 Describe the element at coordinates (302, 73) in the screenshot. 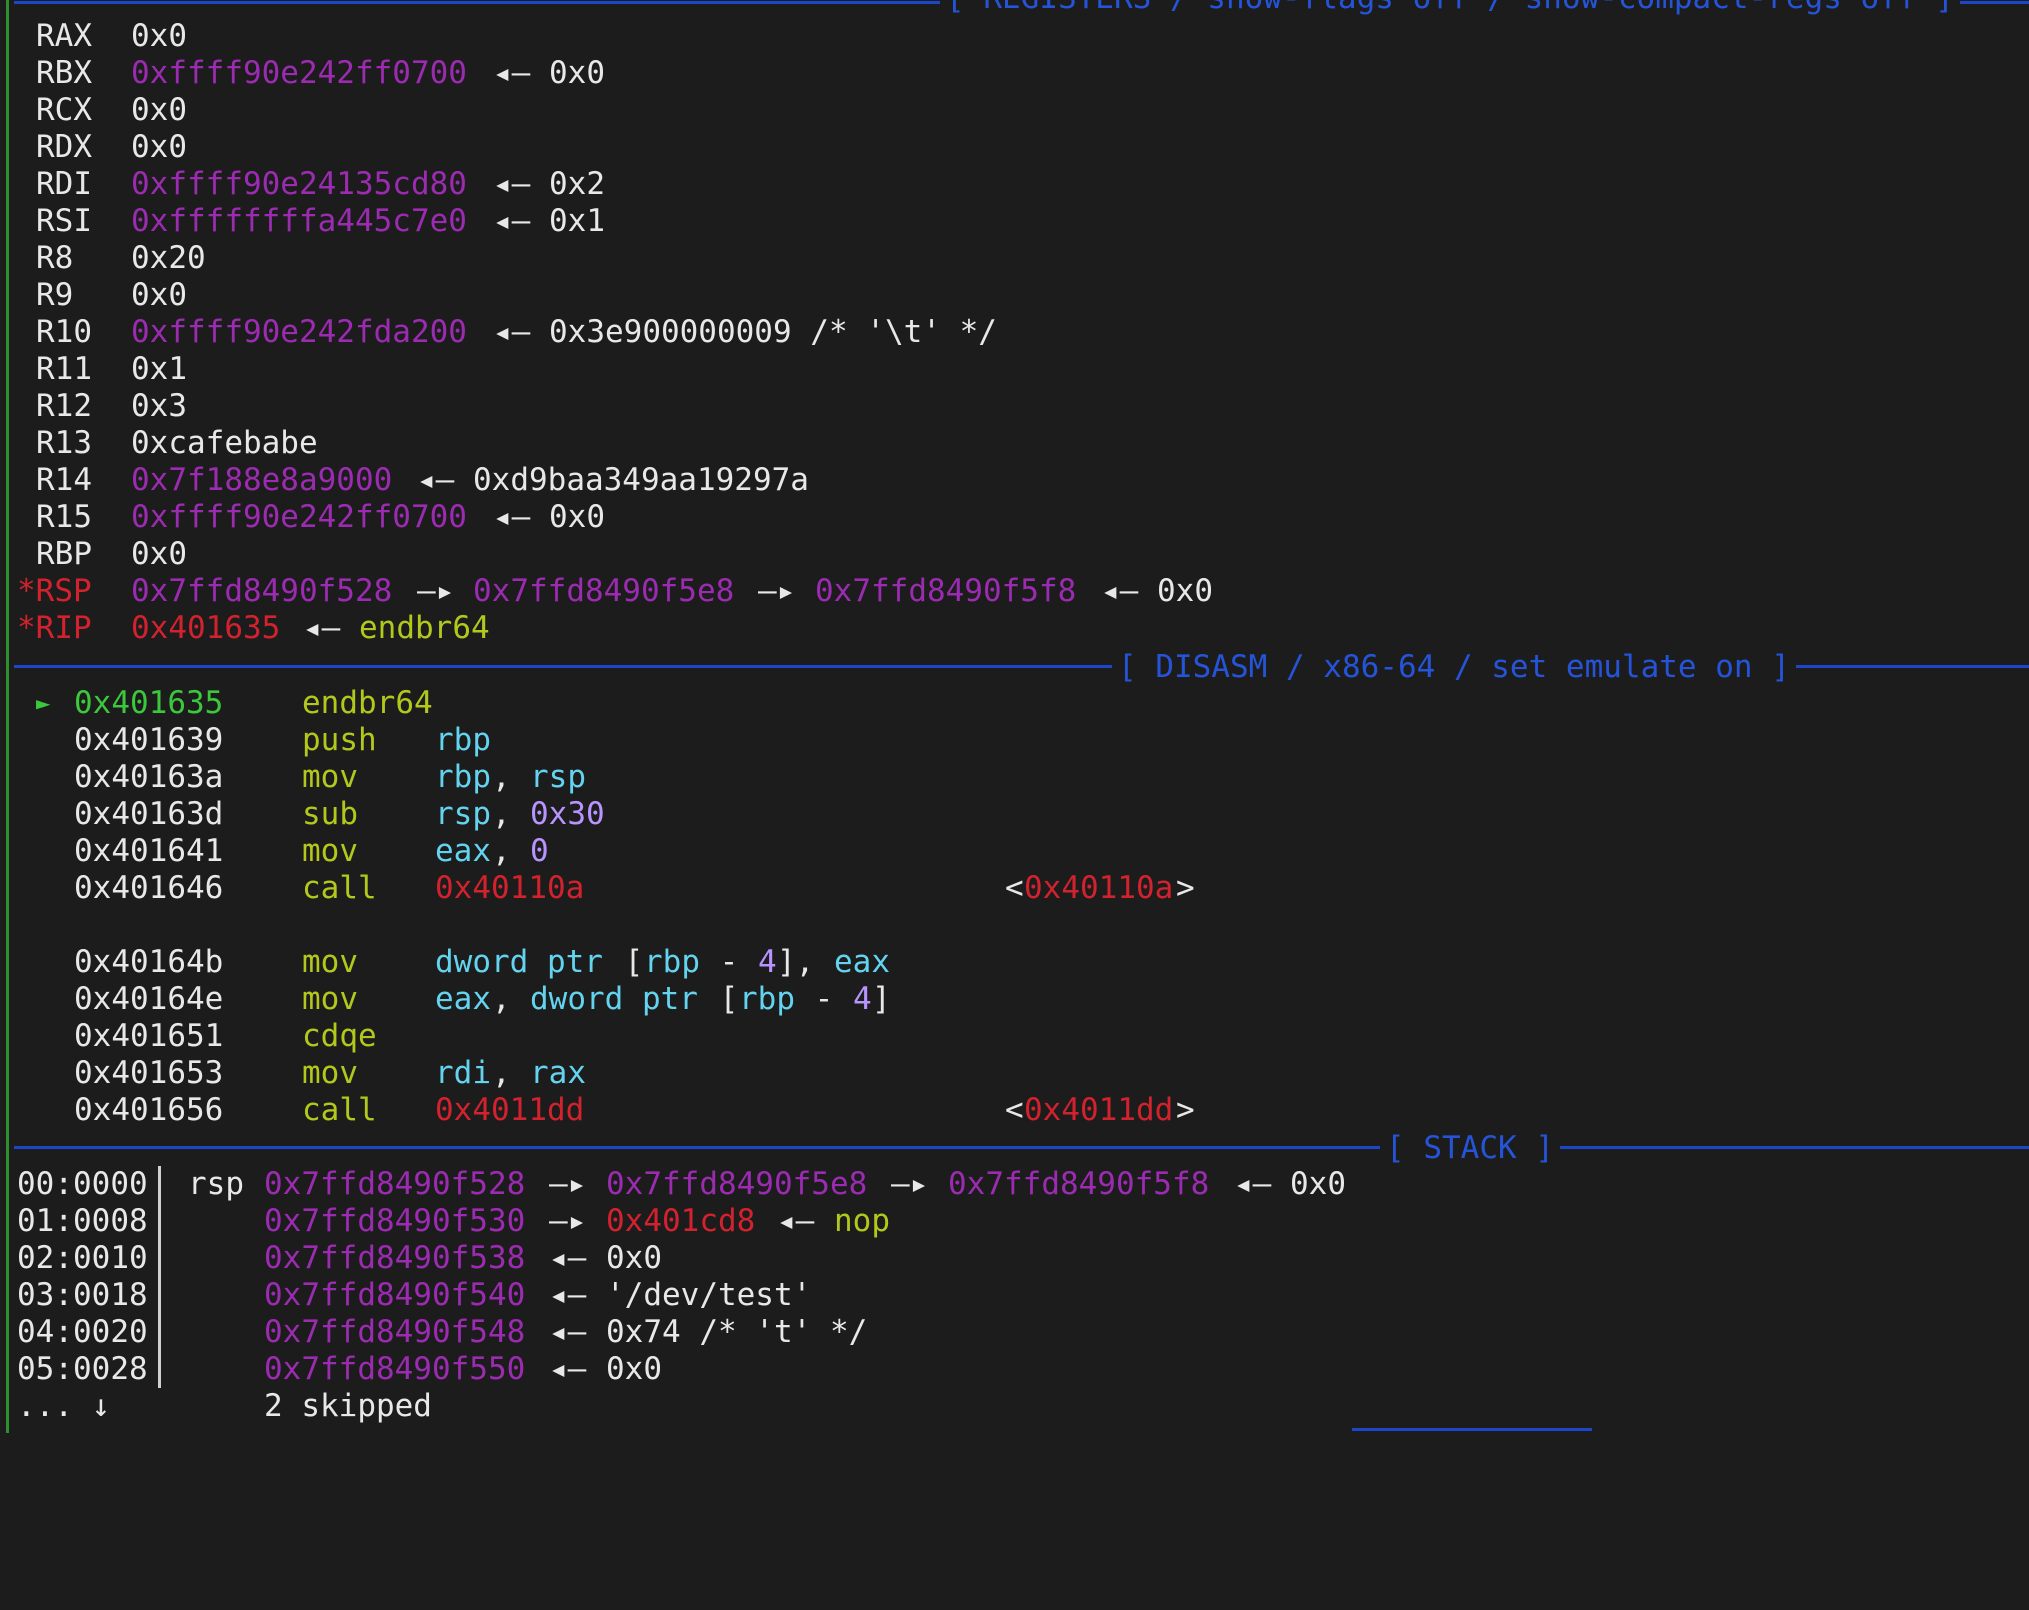

I see `register-rbx: RBX 0xffff90e242ff0700 ◂— 0x0` at that location.